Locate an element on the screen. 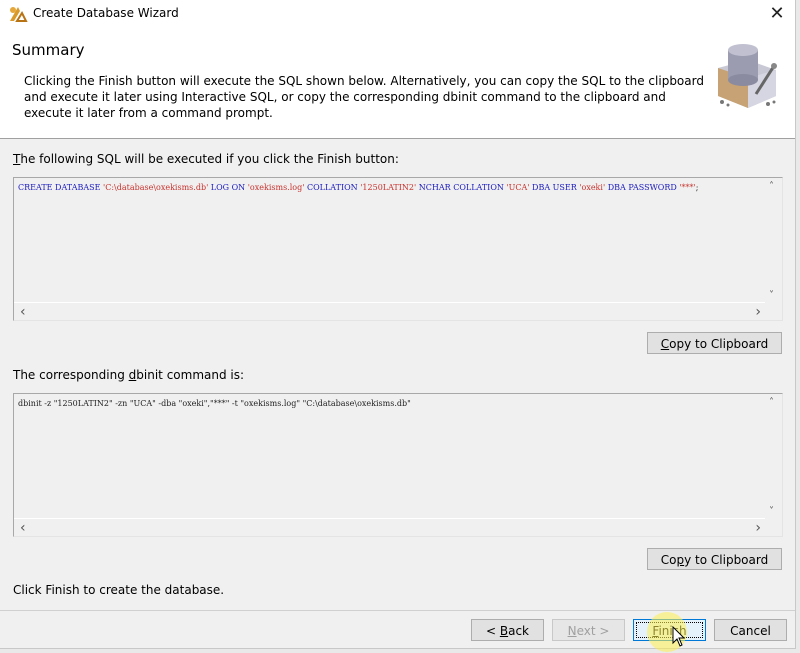  next-button: Next > is located at coordinates (588, 630).